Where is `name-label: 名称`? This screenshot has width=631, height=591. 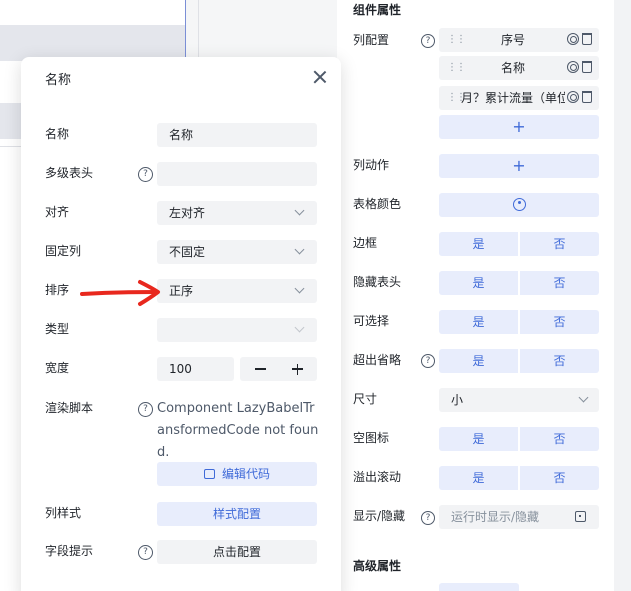 name-label: 名称 is located at coordinates (57, 134).